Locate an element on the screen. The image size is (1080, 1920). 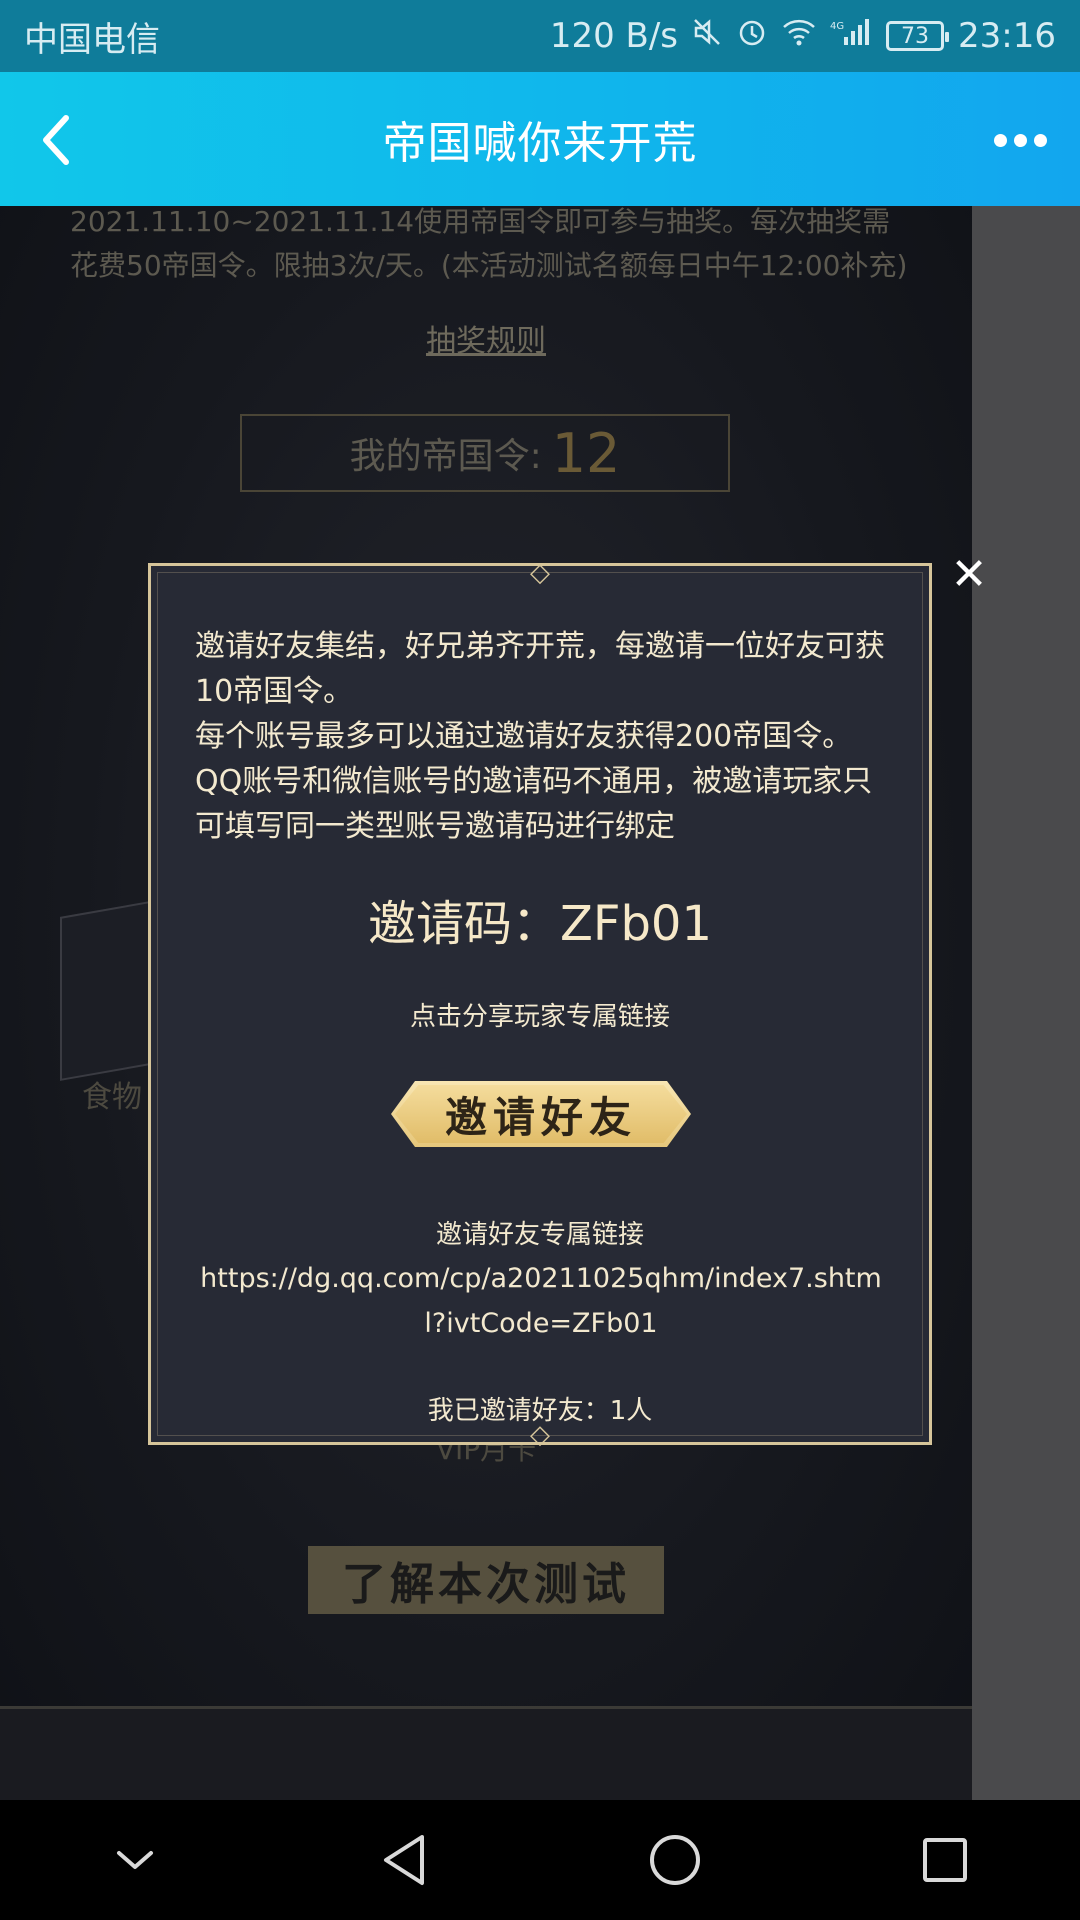
ornament-bottom-icon: ◇ is located at coordinates (540, 1435).